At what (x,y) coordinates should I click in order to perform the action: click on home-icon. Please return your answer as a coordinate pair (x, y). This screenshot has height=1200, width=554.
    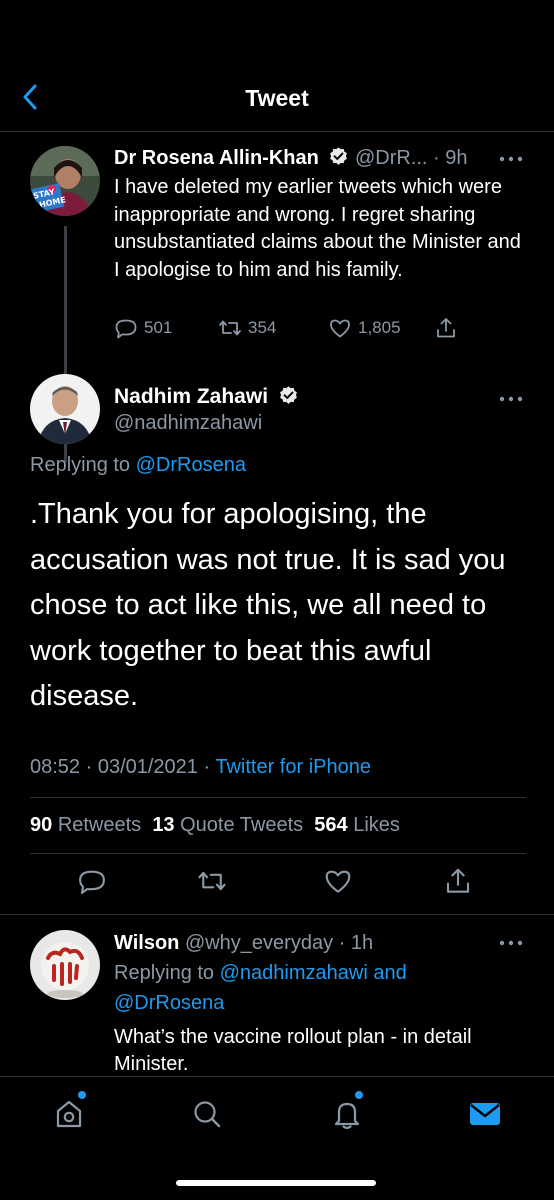
    Looking at the image, I should click on (69, 1114).